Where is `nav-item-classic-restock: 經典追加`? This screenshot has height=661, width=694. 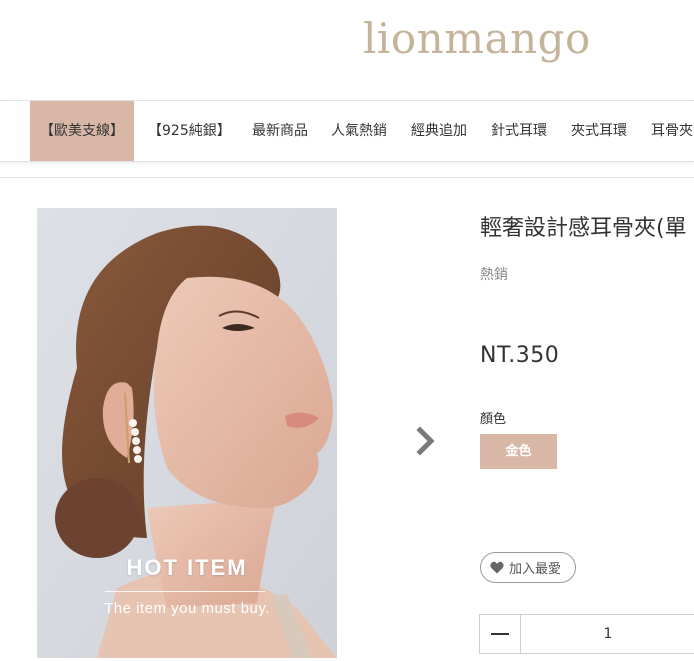
nav-item-classic-restock: 經典追加 is located at coordinates (439, 131).